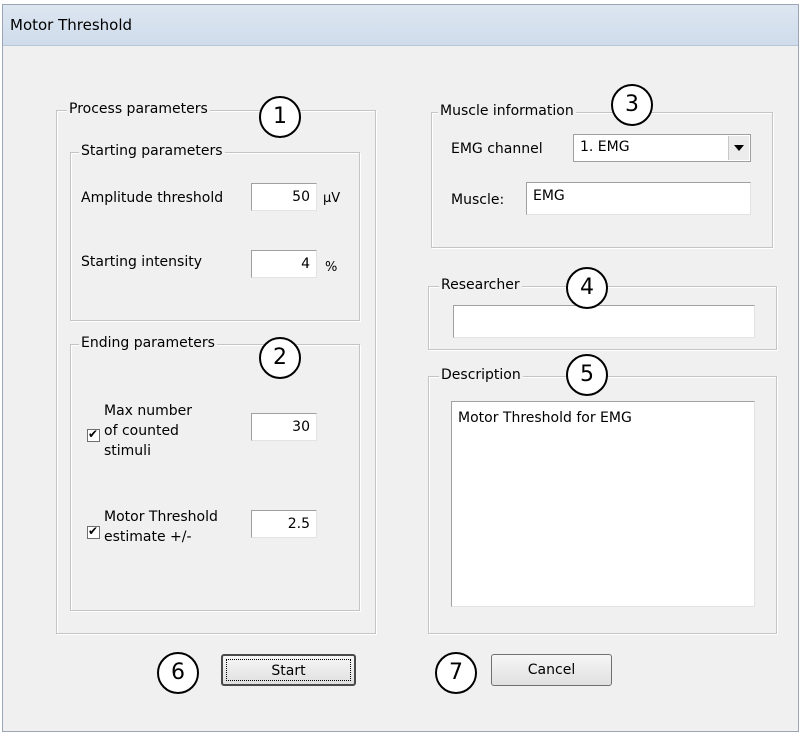 This screenshot has height=735, width=805. What do you see at coordinates (280, 117) in the screenshot?
I see `annotation-badge-1: 1` at bounding box center [280, 117].